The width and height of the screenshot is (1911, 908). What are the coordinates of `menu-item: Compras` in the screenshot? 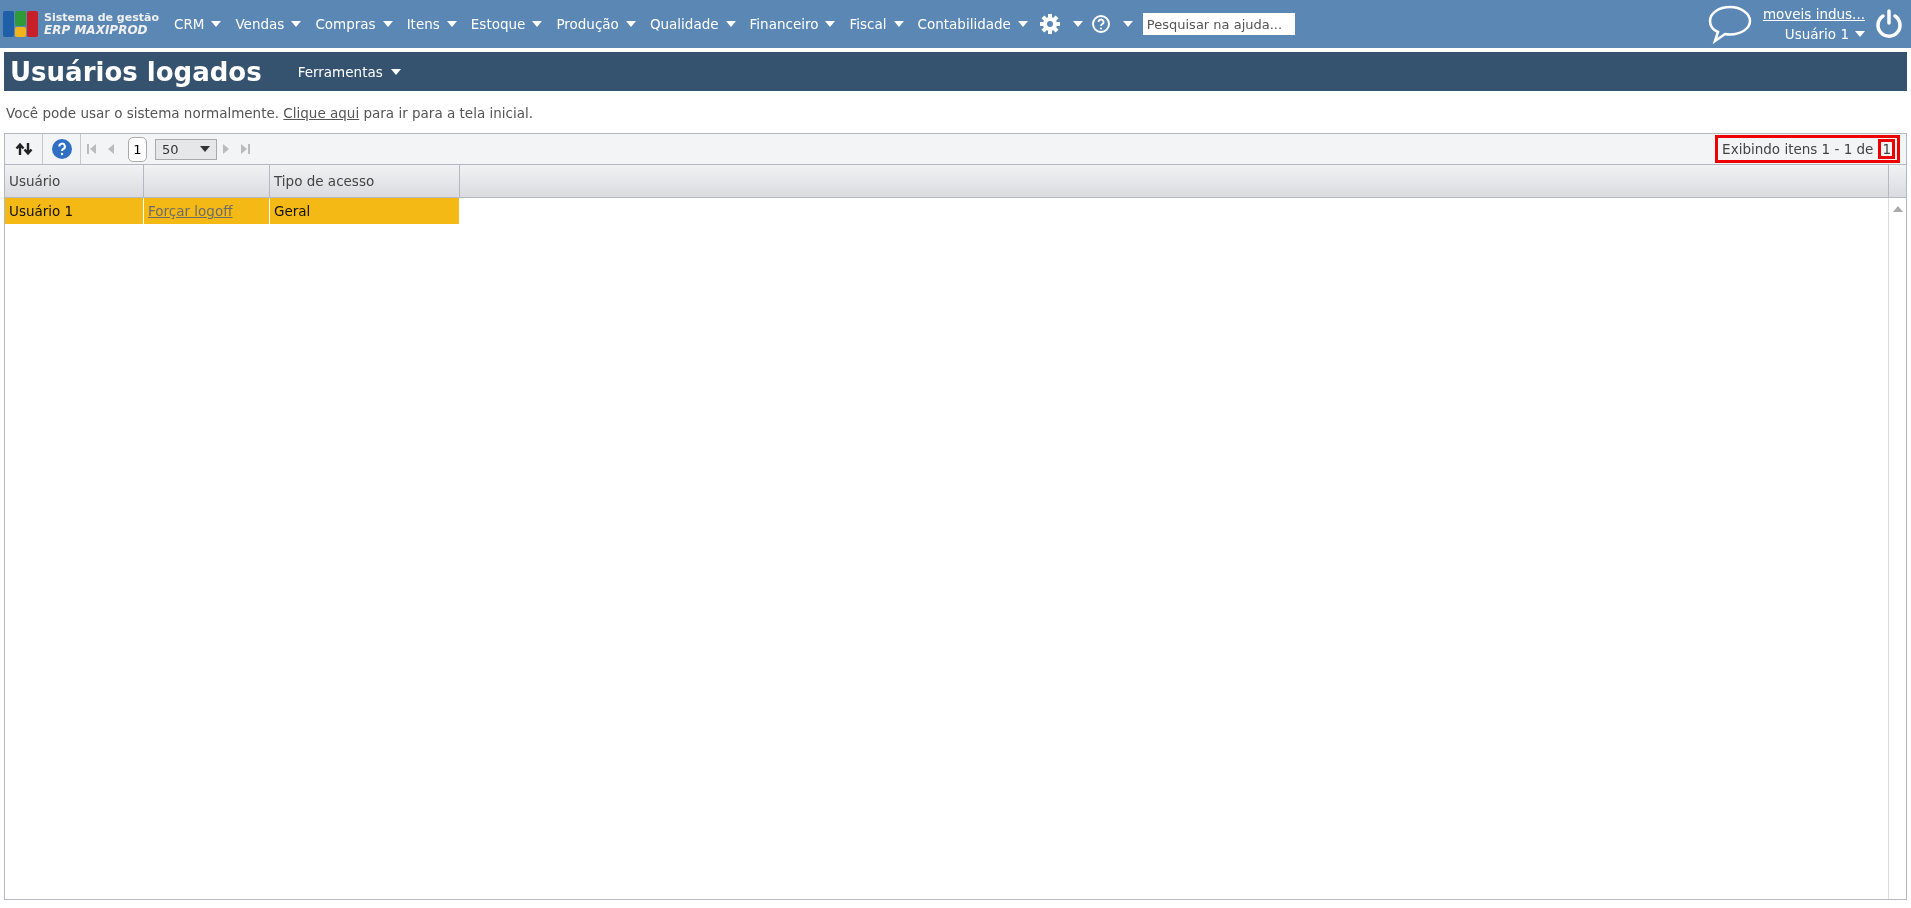 It's located at (354, 24).